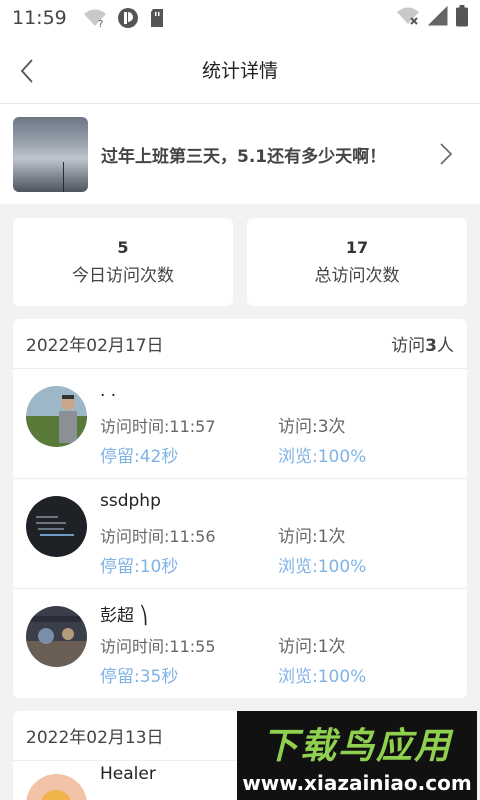 The image size is (480, 800). I want to click on visitor-row: . . 访问时间:11:57 访问:3次 停留:42秒 浏览:100%, so click(240, 424).